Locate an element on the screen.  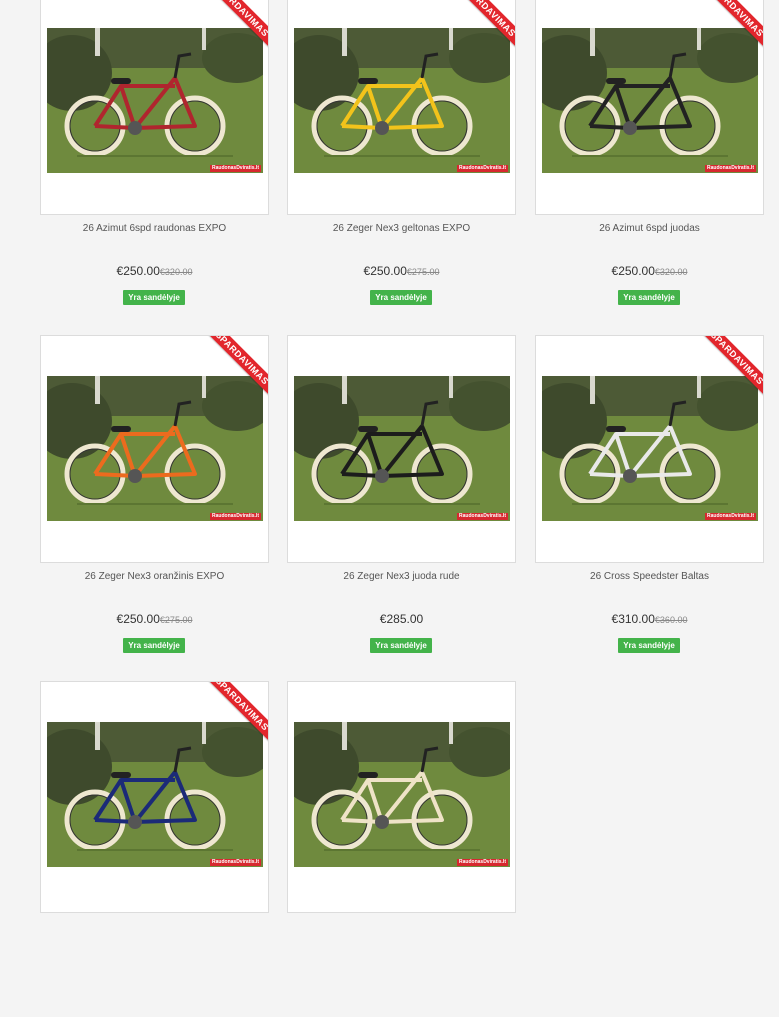
product-card: RaudonasDviratis.lt is located at coordinates (401, 849).